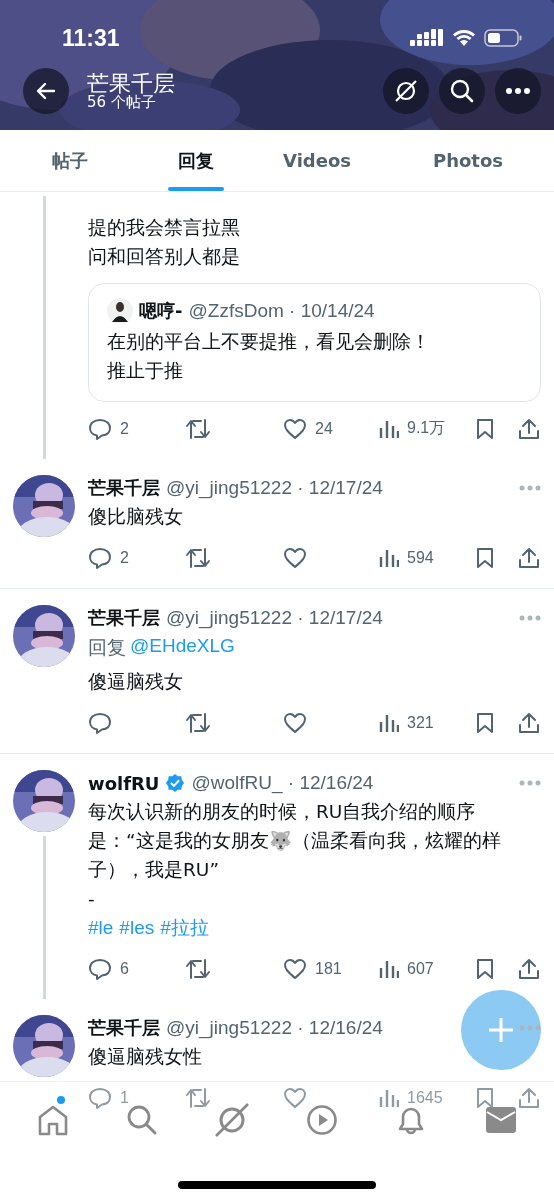 This screenshot has height=1200, width=554. What do you see at coordinates (464, 38) in the screenshot?
I see `wifi-icon` at bounding box center [464, 38].